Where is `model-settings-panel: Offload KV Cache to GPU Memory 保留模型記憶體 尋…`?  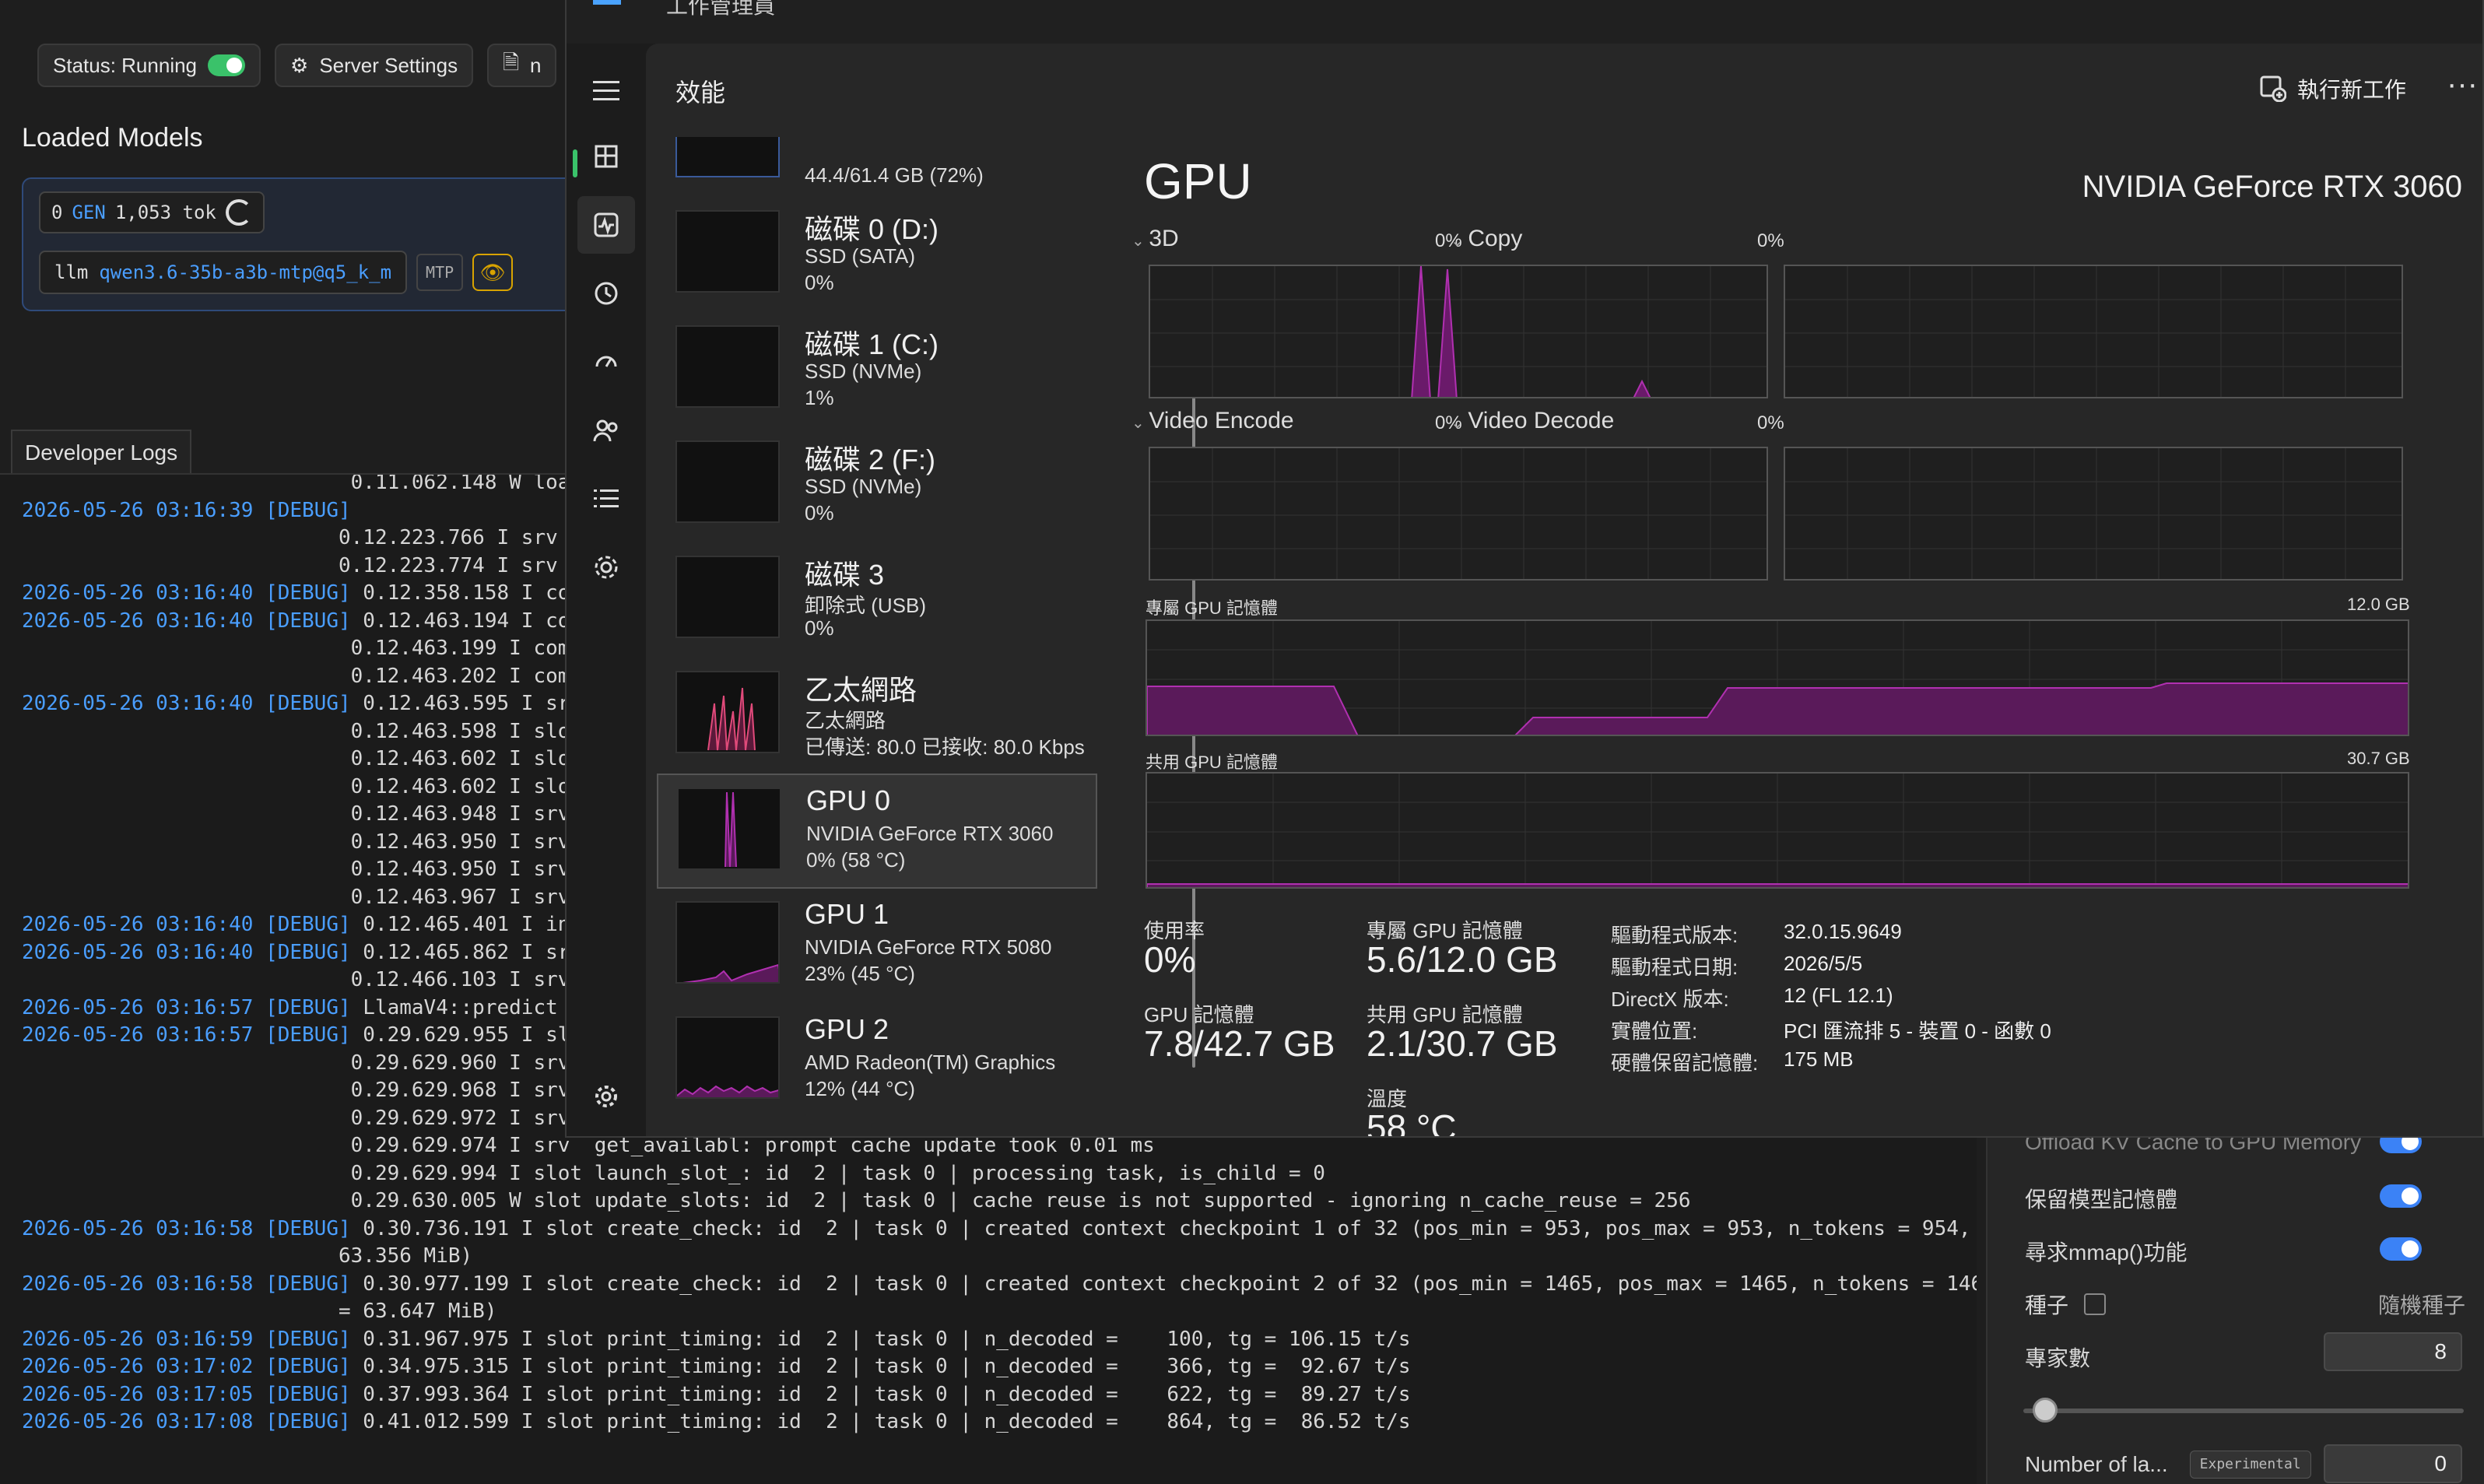 model-settings-panel: Offload KV Cache to GPU Memory 保留模型記憶體 尋… is located at coordinates (2235, 1302).